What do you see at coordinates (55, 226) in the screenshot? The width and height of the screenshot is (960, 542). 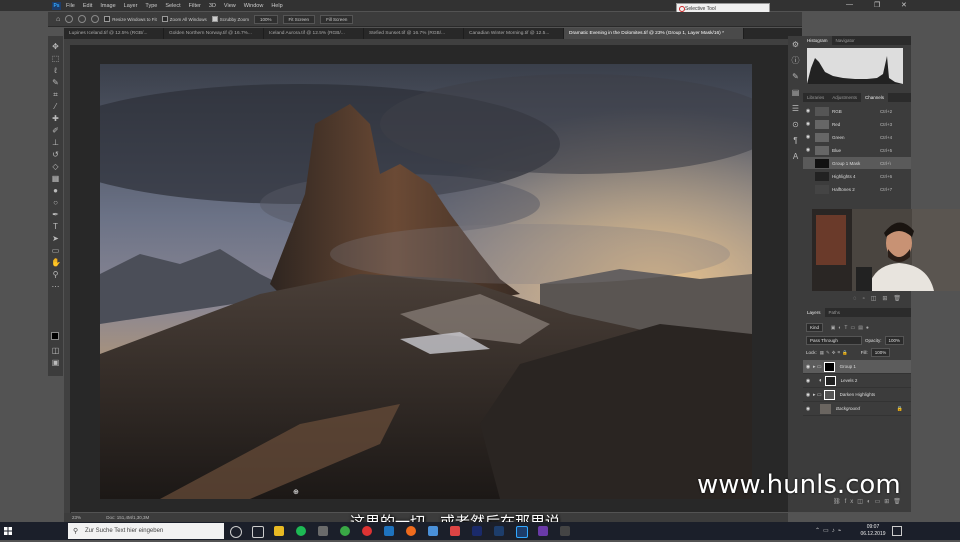 I see `type-tool-icon: T` at bounding box center [55, 226].